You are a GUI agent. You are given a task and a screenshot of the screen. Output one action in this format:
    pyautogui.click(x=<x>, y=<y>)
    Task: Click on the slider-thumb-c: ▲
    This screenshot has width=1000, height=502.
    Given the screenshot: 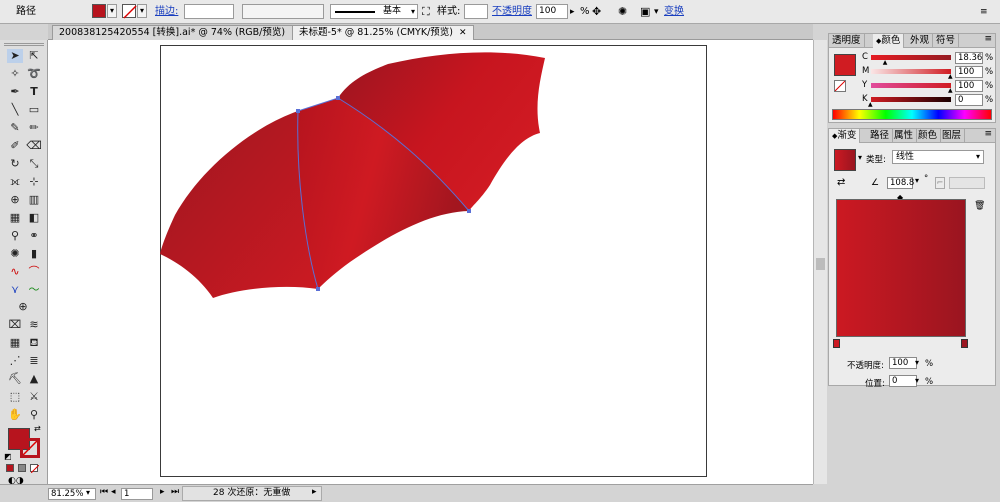 What is the action you would take?
    pyautogui.click(x=886, y=63)
    